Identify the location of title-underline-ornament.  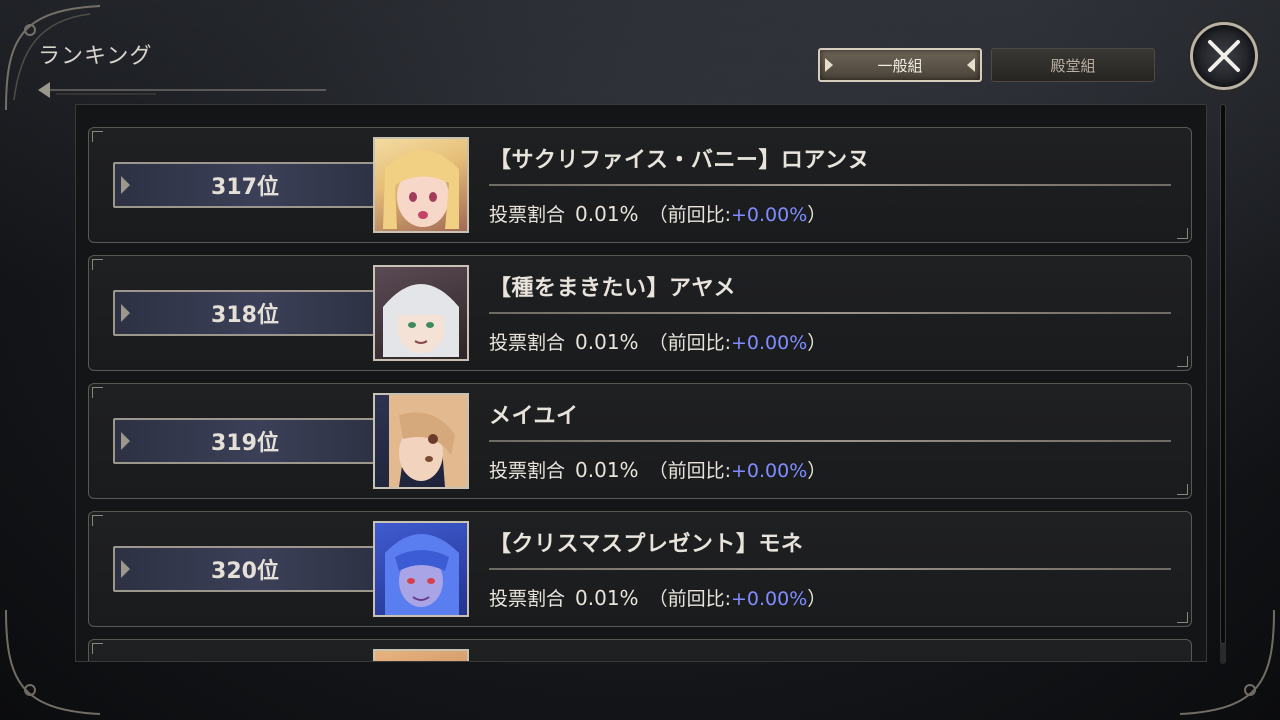
(182, 90).